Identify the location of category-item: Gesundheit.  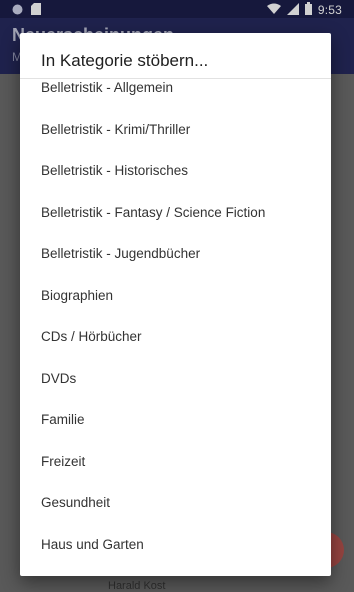
(175, 503).